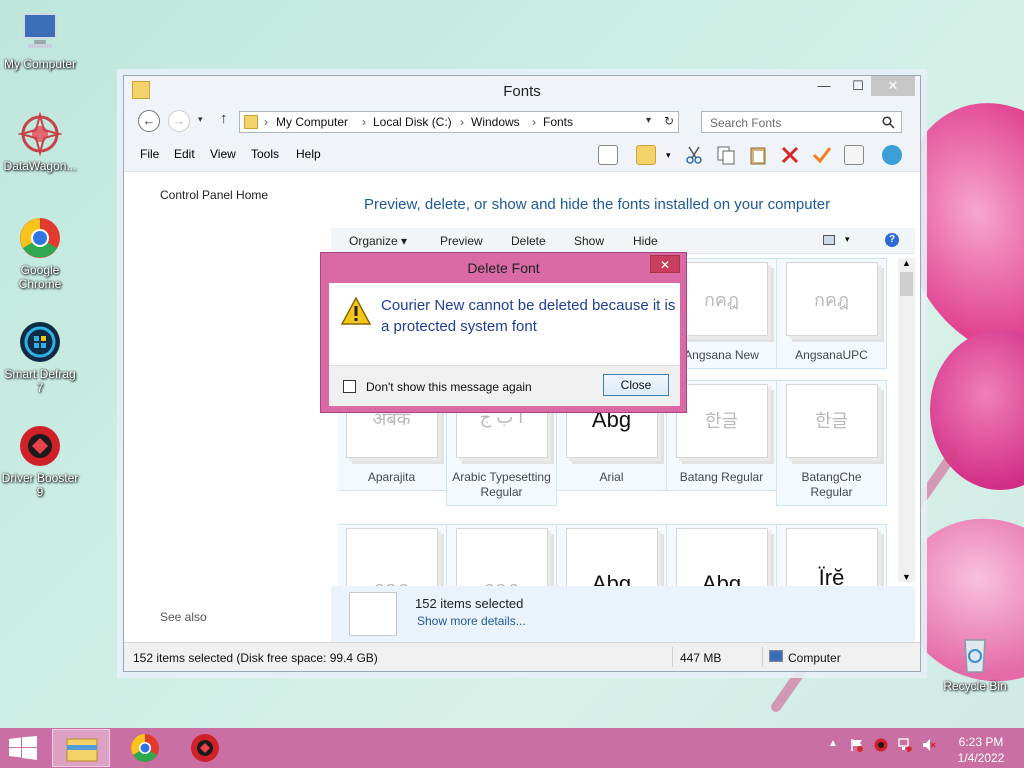 Image resolution: width=1024 pixels, height=768 pixels. Describe the element at coordinates (829, 240) in the screenshot. I see `change-view-icon` at that location.